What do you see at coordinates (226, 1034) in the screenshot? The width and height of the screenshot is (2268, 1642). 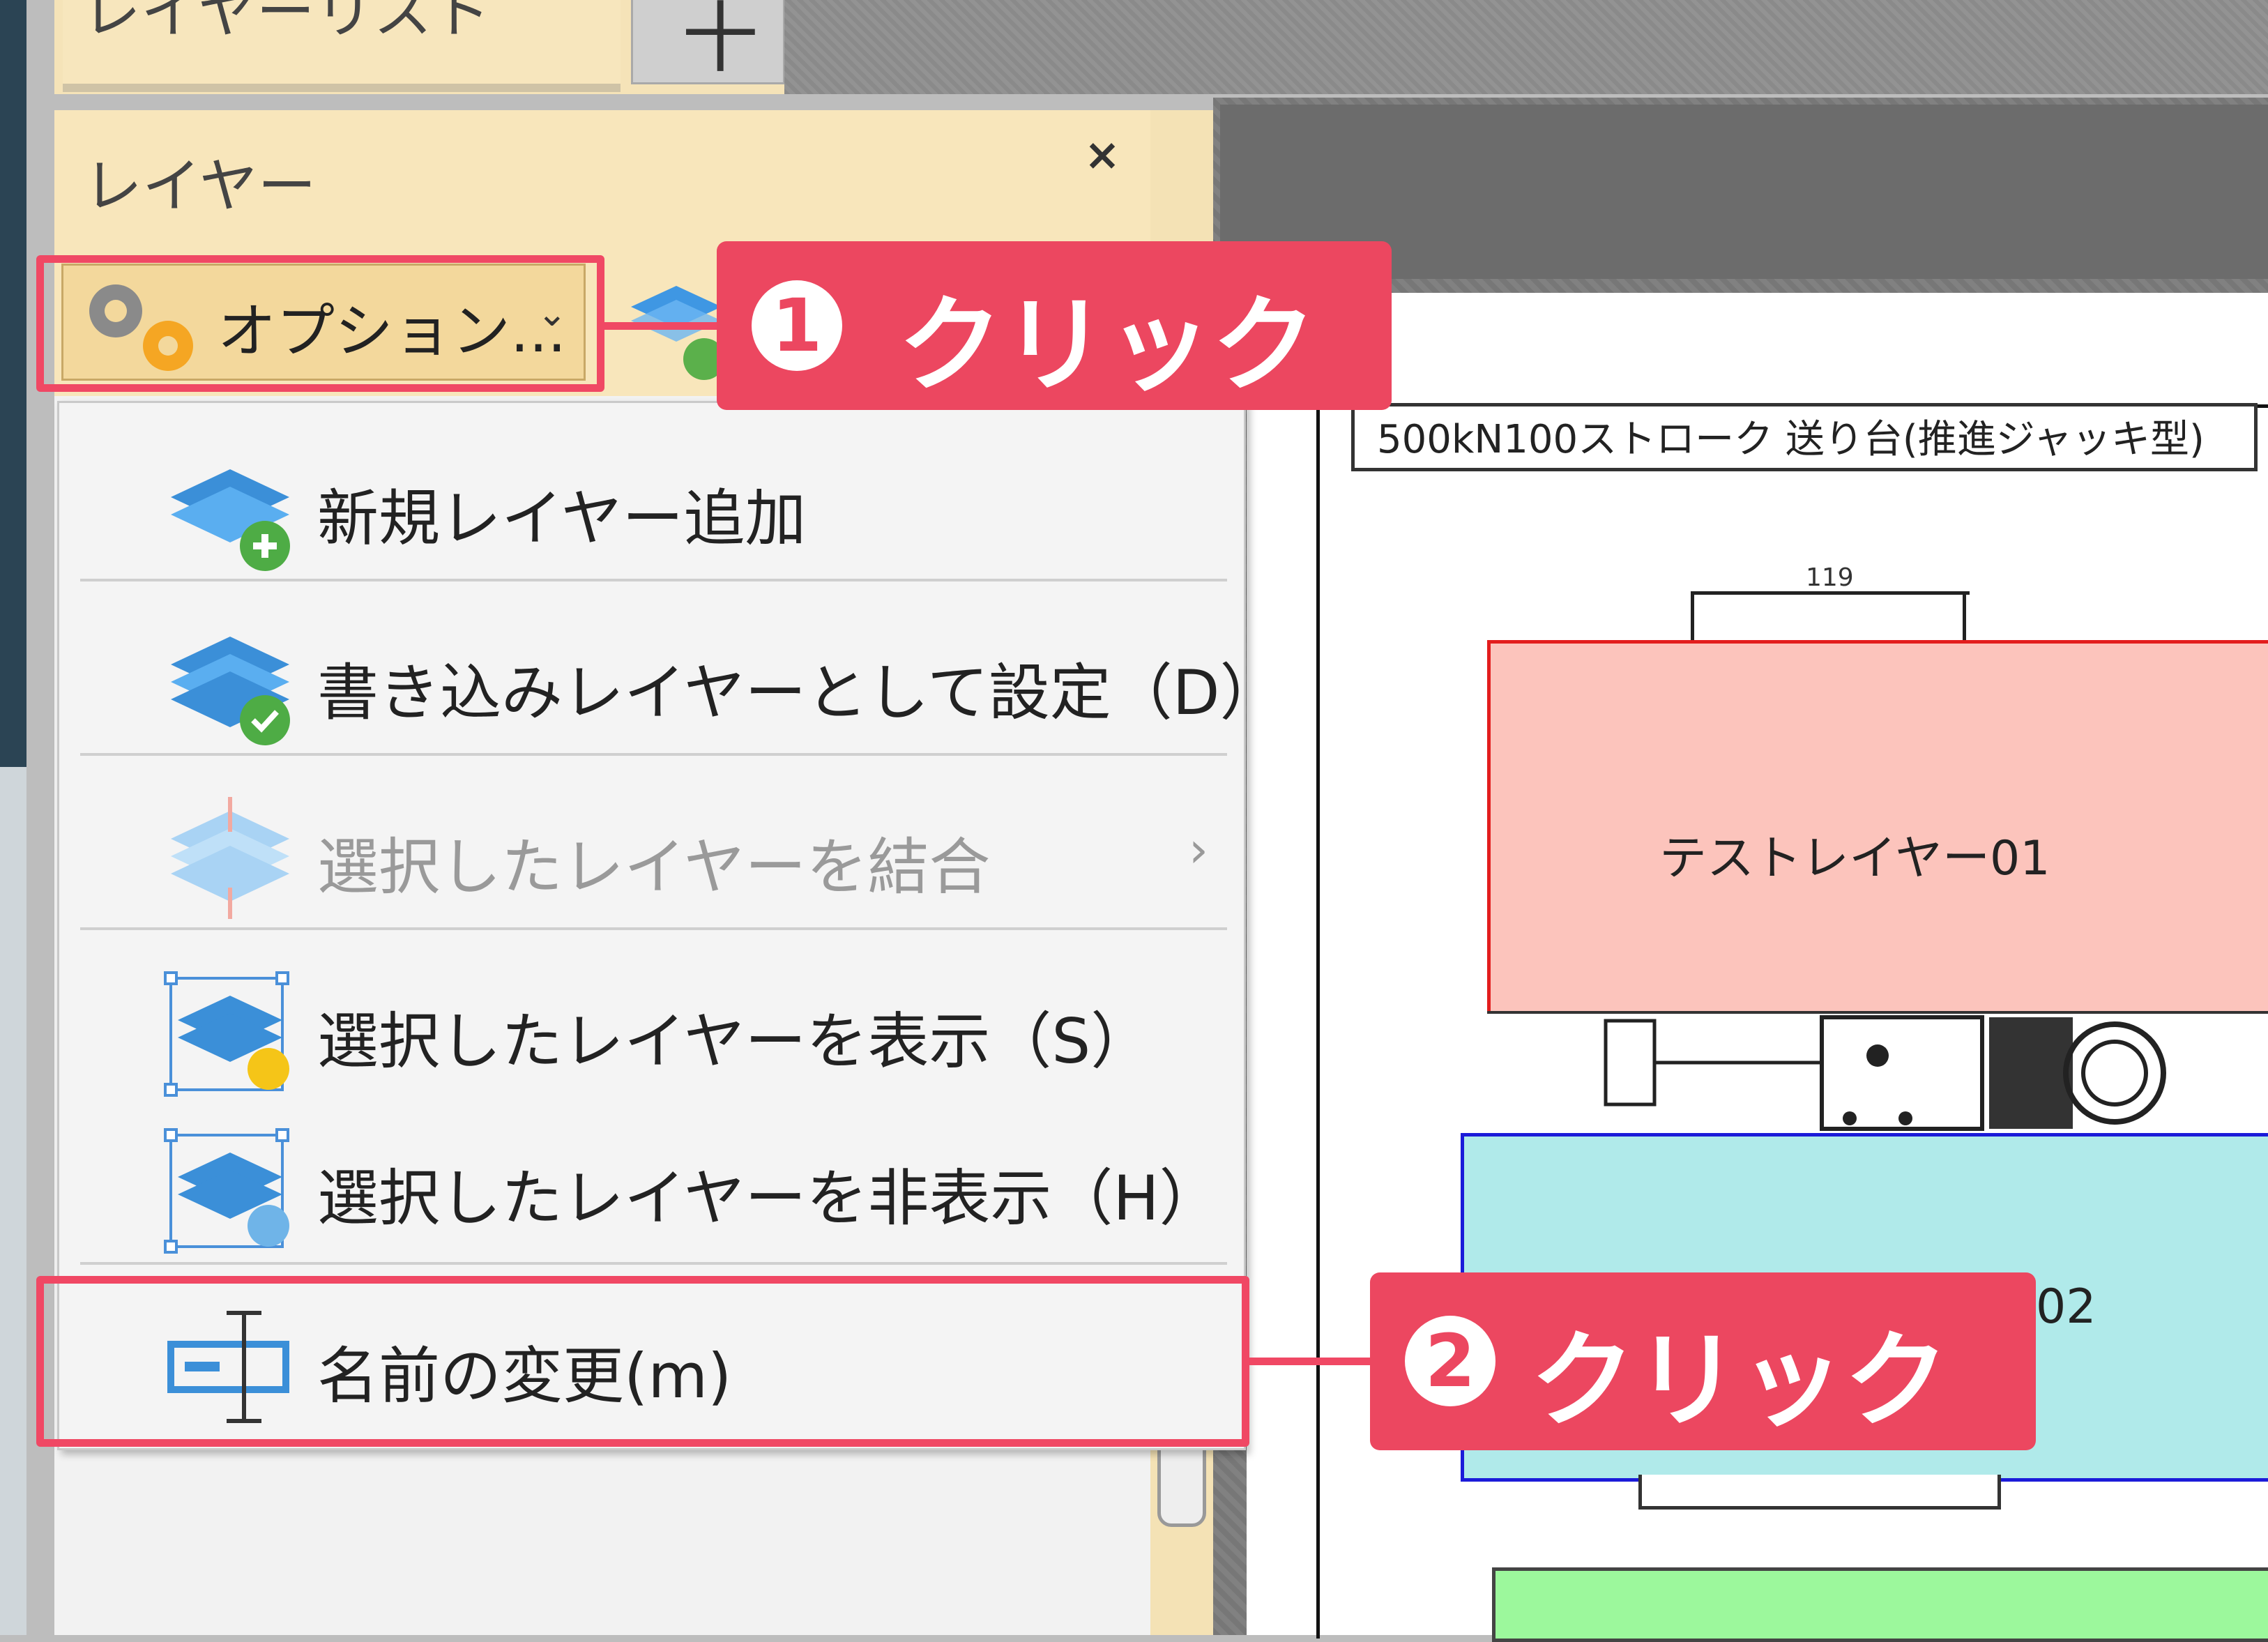 I see `layer-show-icon` at bounding box center [226, 1034].